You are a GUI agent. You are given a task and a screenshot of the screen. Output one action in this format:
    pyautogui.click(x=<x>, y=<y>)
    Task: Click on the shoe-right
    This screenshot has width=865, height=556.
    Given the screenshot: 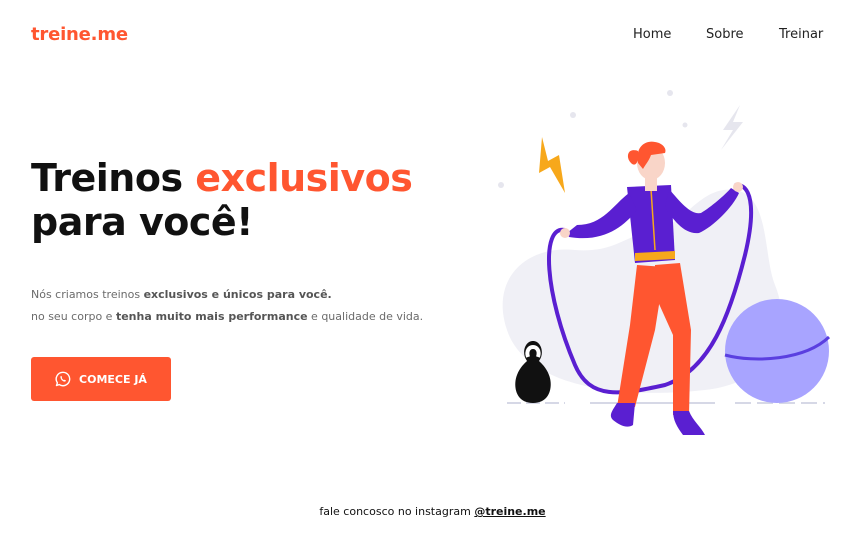 What is the action you would take?
    pyautogui.click(x=689, y=423)
    